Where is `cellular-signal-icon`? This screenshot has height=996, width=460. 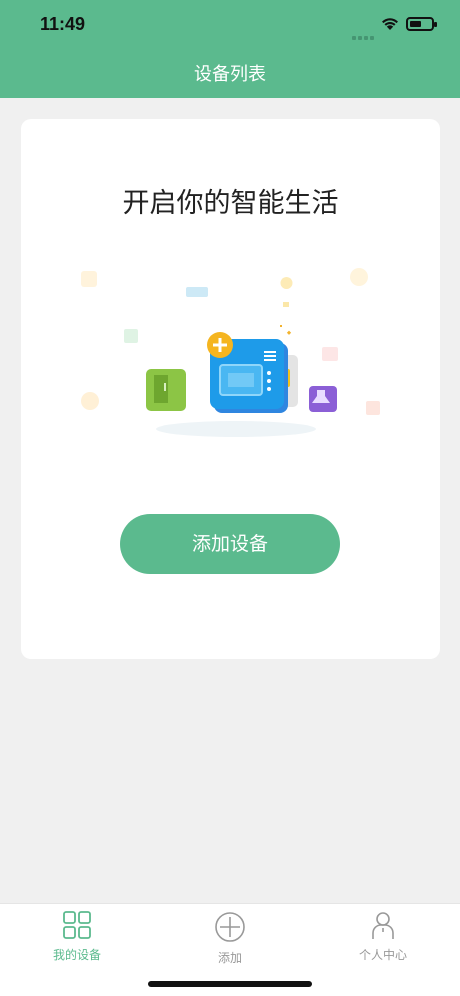 cellular-signal-icon is located at coordinates (364, 34).